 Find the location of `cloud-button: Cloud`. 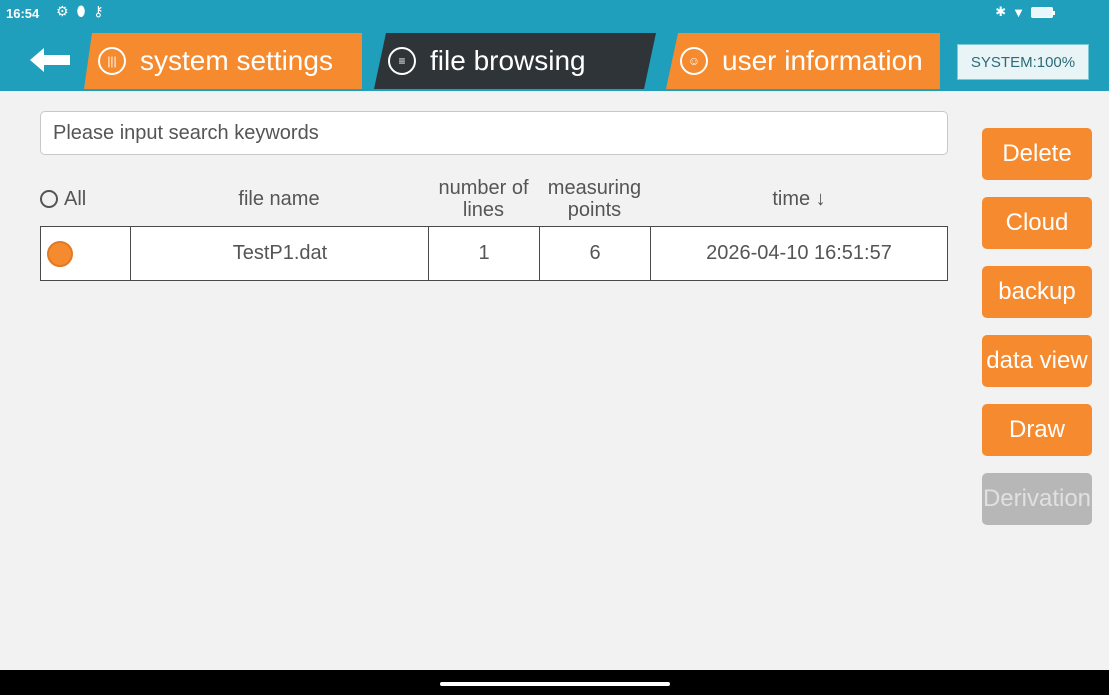

cloud-button: Cloud is located at coordinates (1037, 223).